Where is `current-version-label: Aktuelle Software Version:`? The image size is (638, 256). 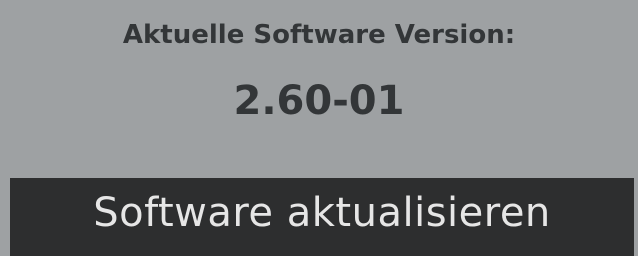
current-version-label: Aktuelle Software Version: is located at coordinates (319, 35).